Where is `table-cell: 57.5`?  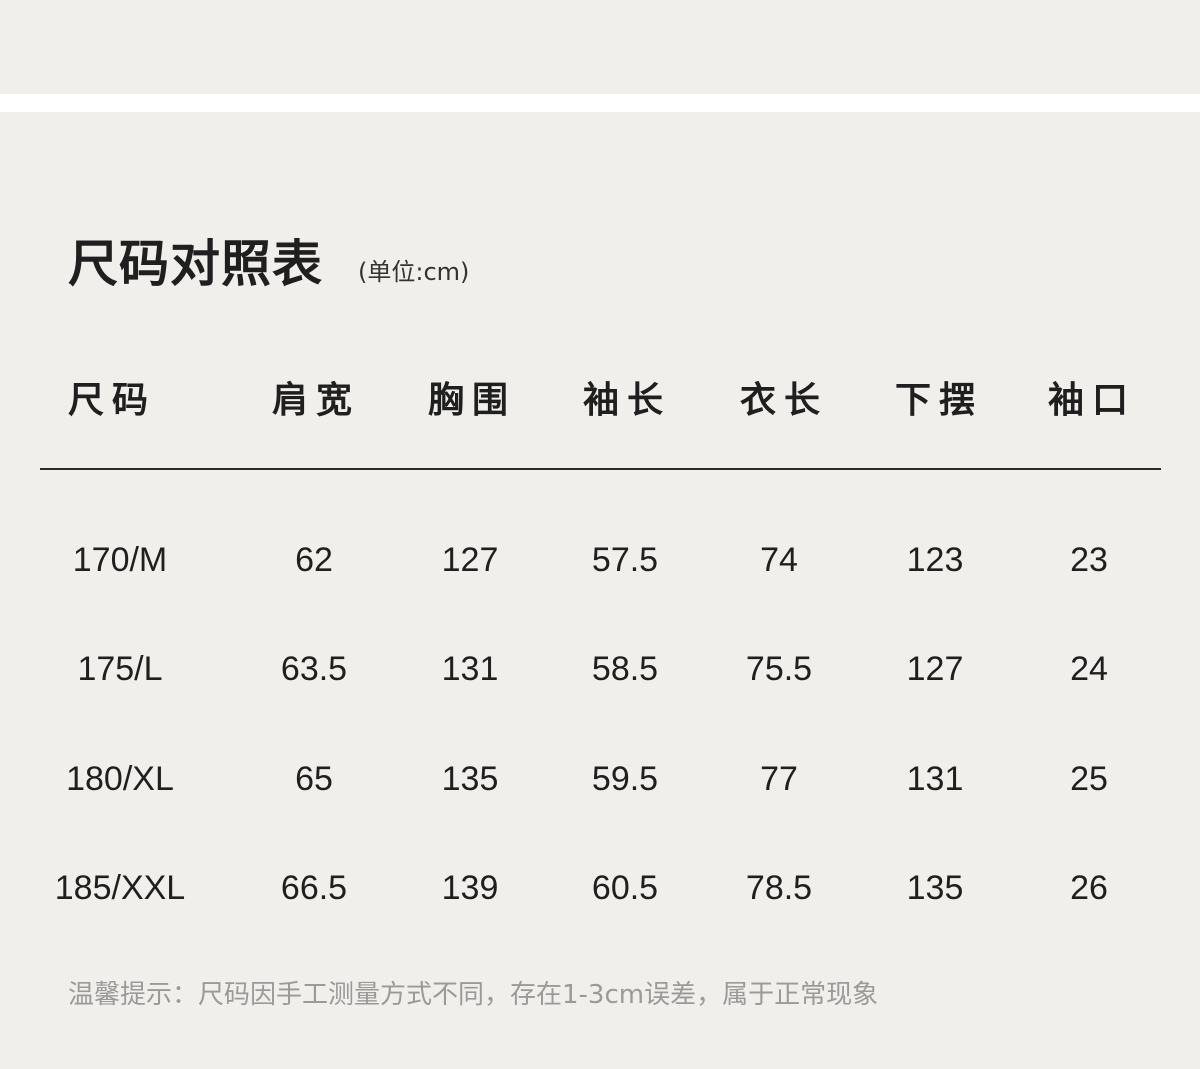 table-cell: 57.5 is located at coordinates (625, 560).